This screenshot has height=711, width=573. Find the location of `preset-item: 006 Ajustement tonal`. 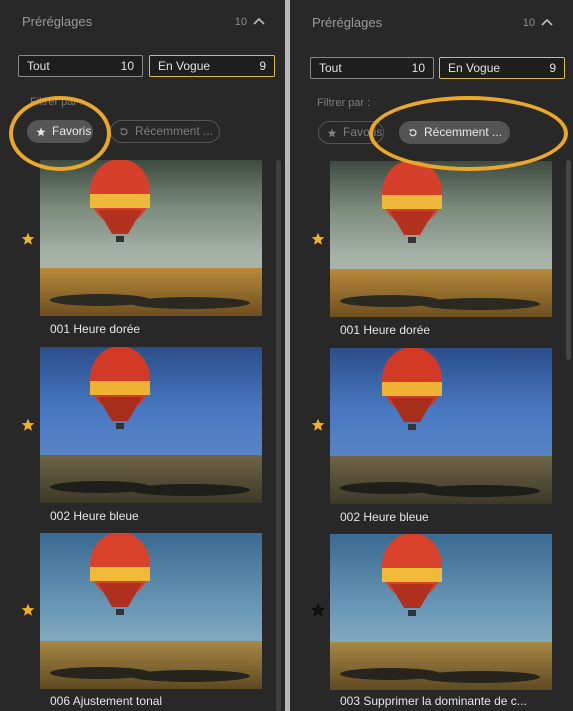

preset-item: 006 Ajustement tonal is located at coordinates (151, 622).